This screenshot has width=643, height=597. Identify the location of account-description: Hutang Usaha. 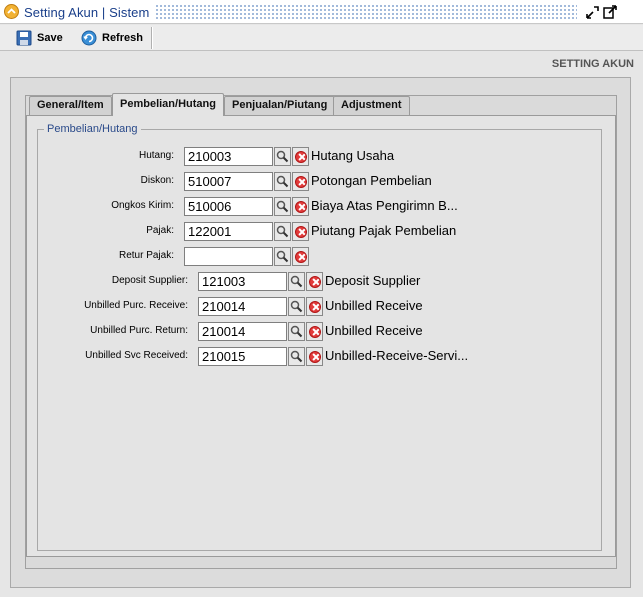
(353, 155).